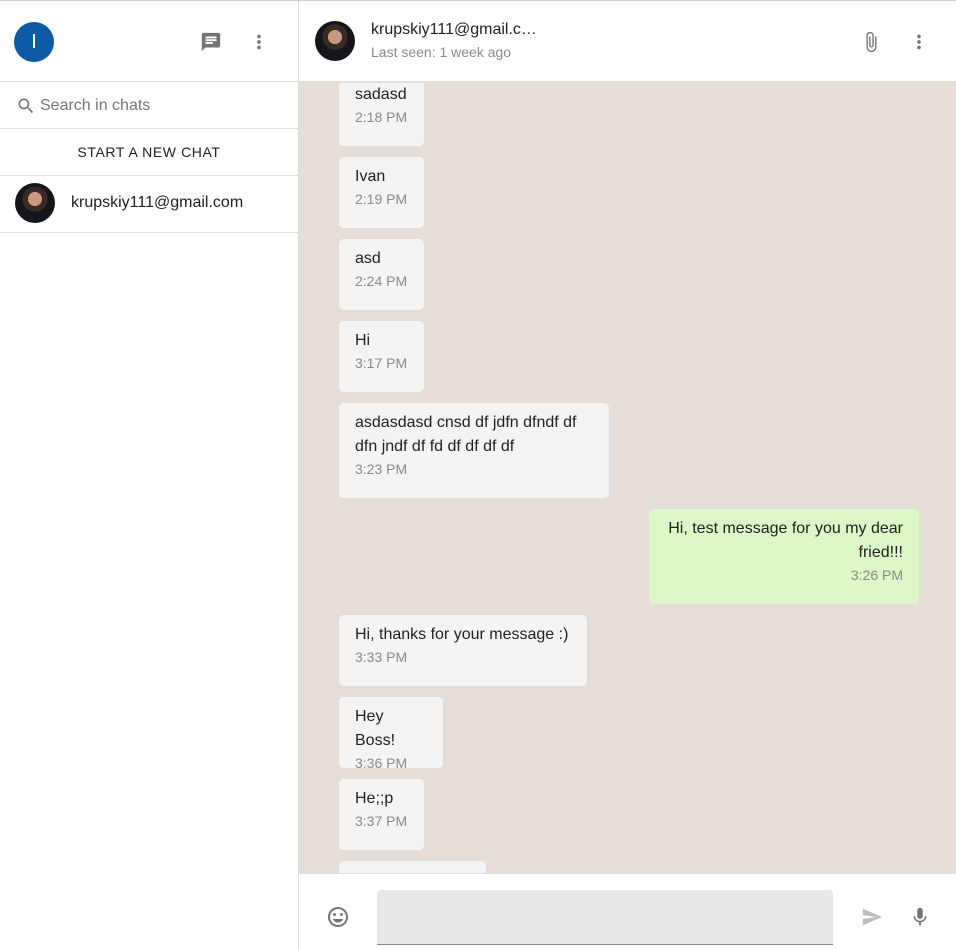  What do you see at coordinates (211, 42) in the screenshot?
I see `new-chat-icon` at bounding box center [211, 42].